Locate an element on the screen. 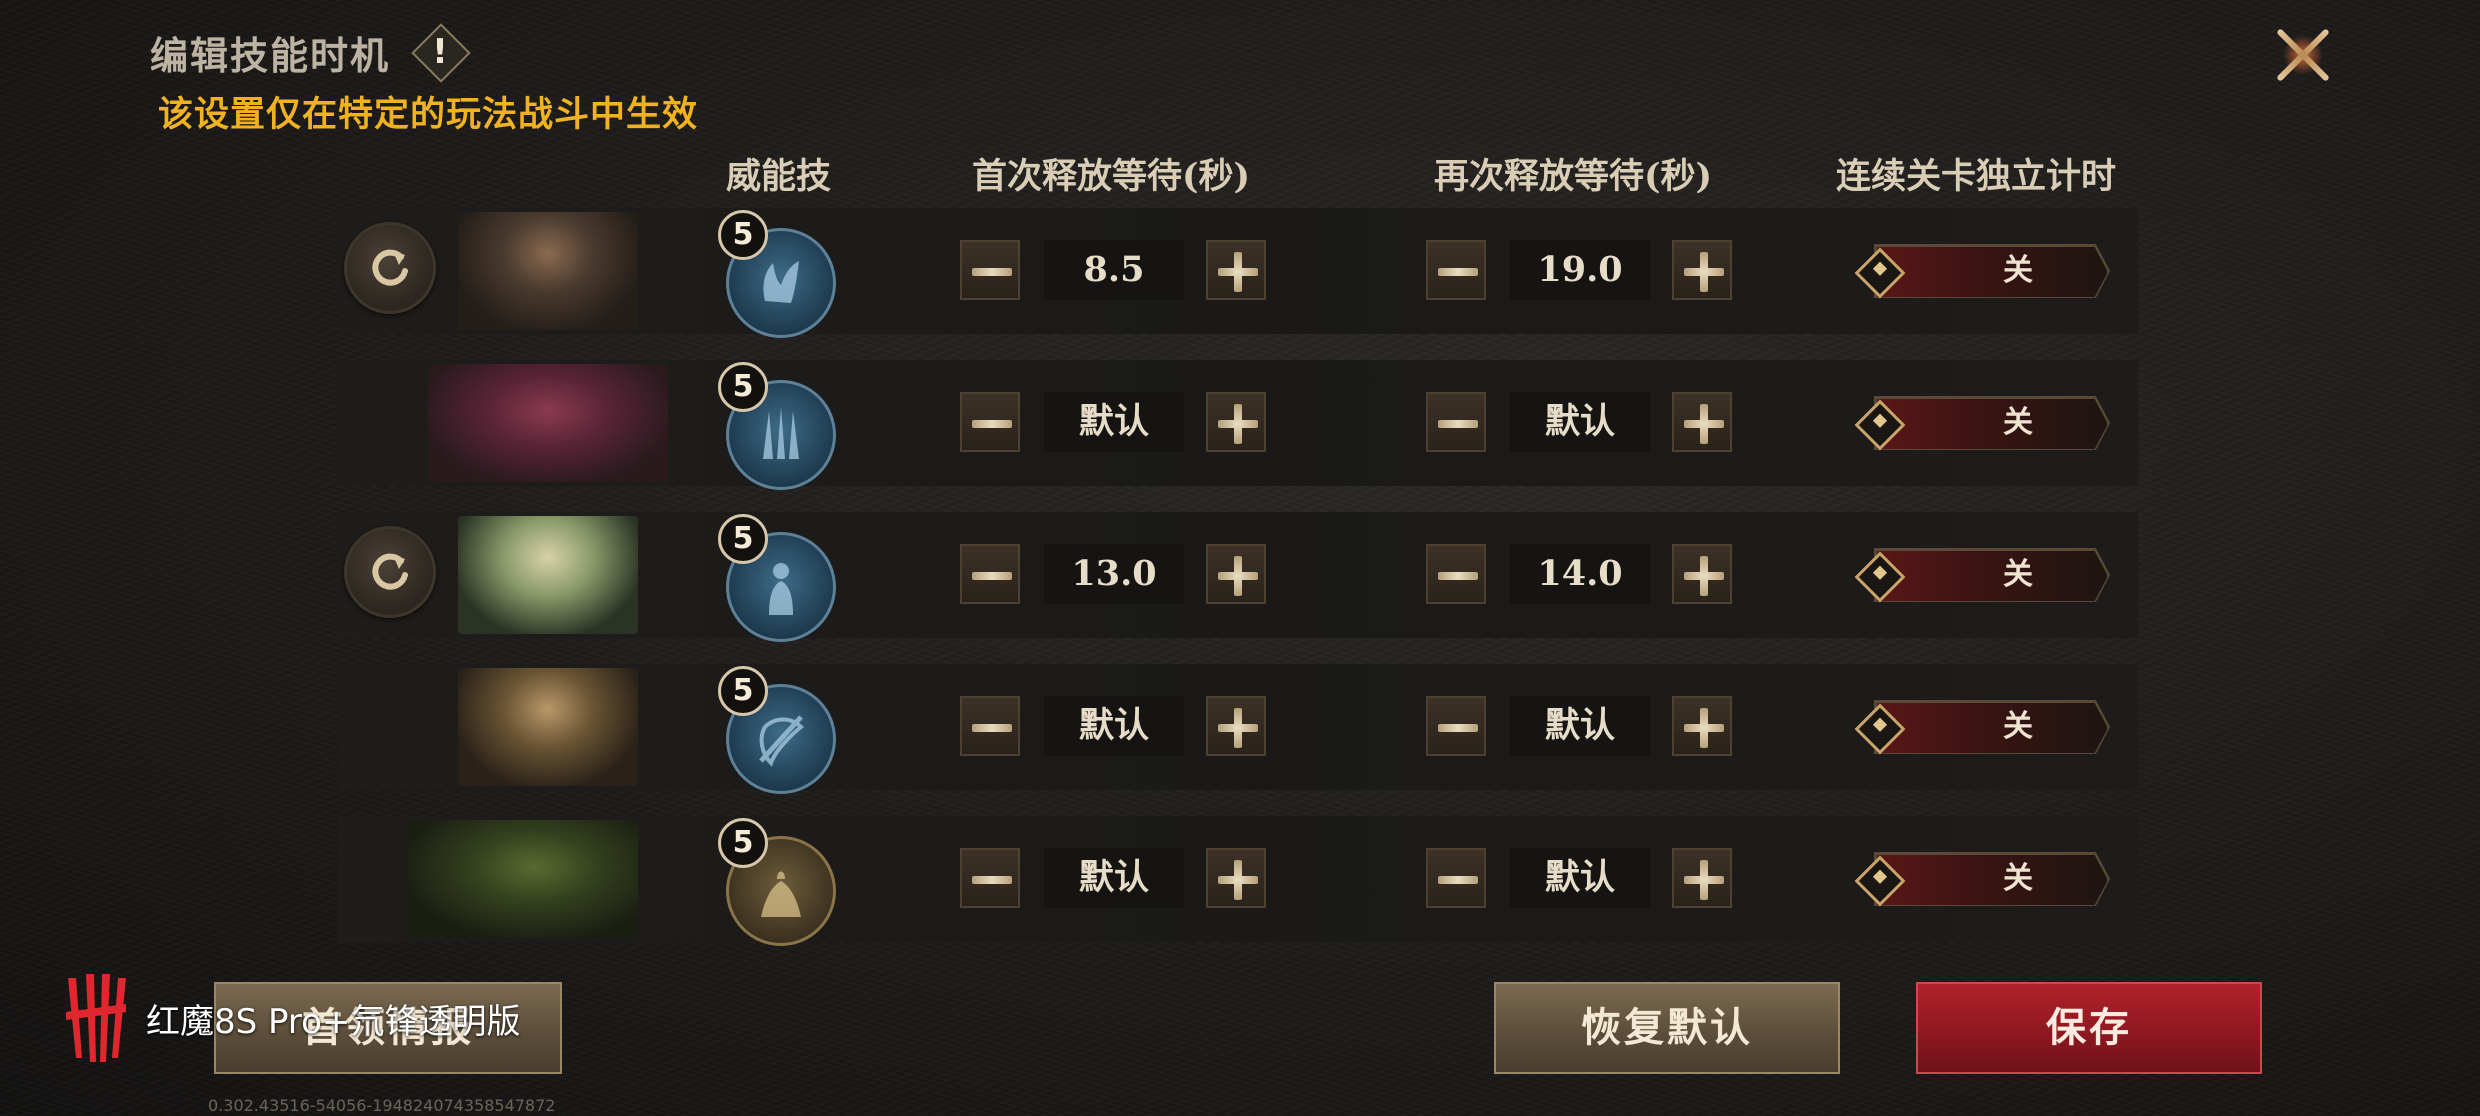  table-row: 5 13.0 14.0 关 is located at coordinates (1238, 577).